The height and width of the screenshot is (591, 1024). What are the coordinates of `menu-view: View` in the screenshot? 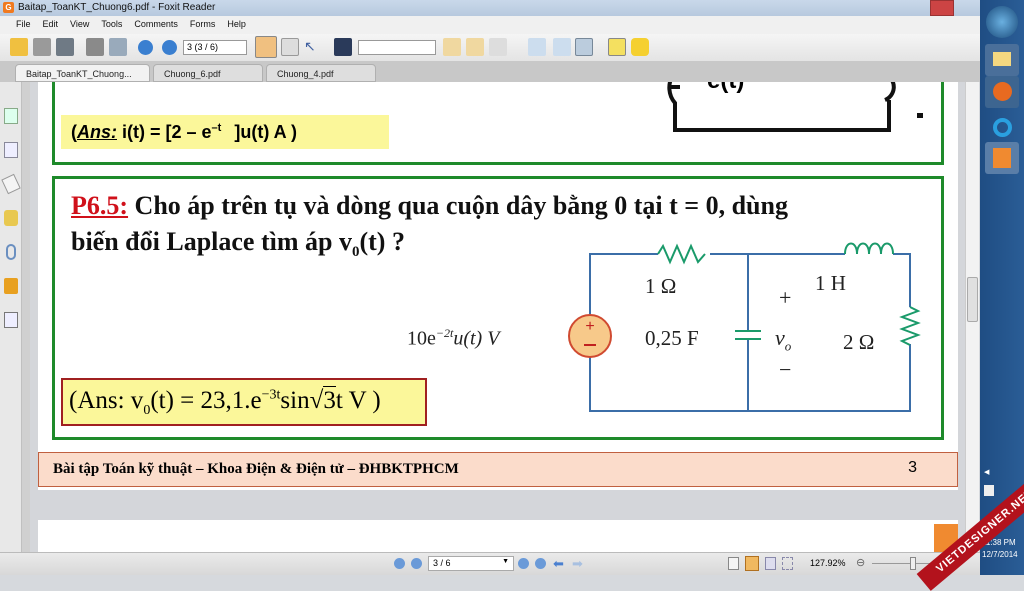 It's located at (79, 25).